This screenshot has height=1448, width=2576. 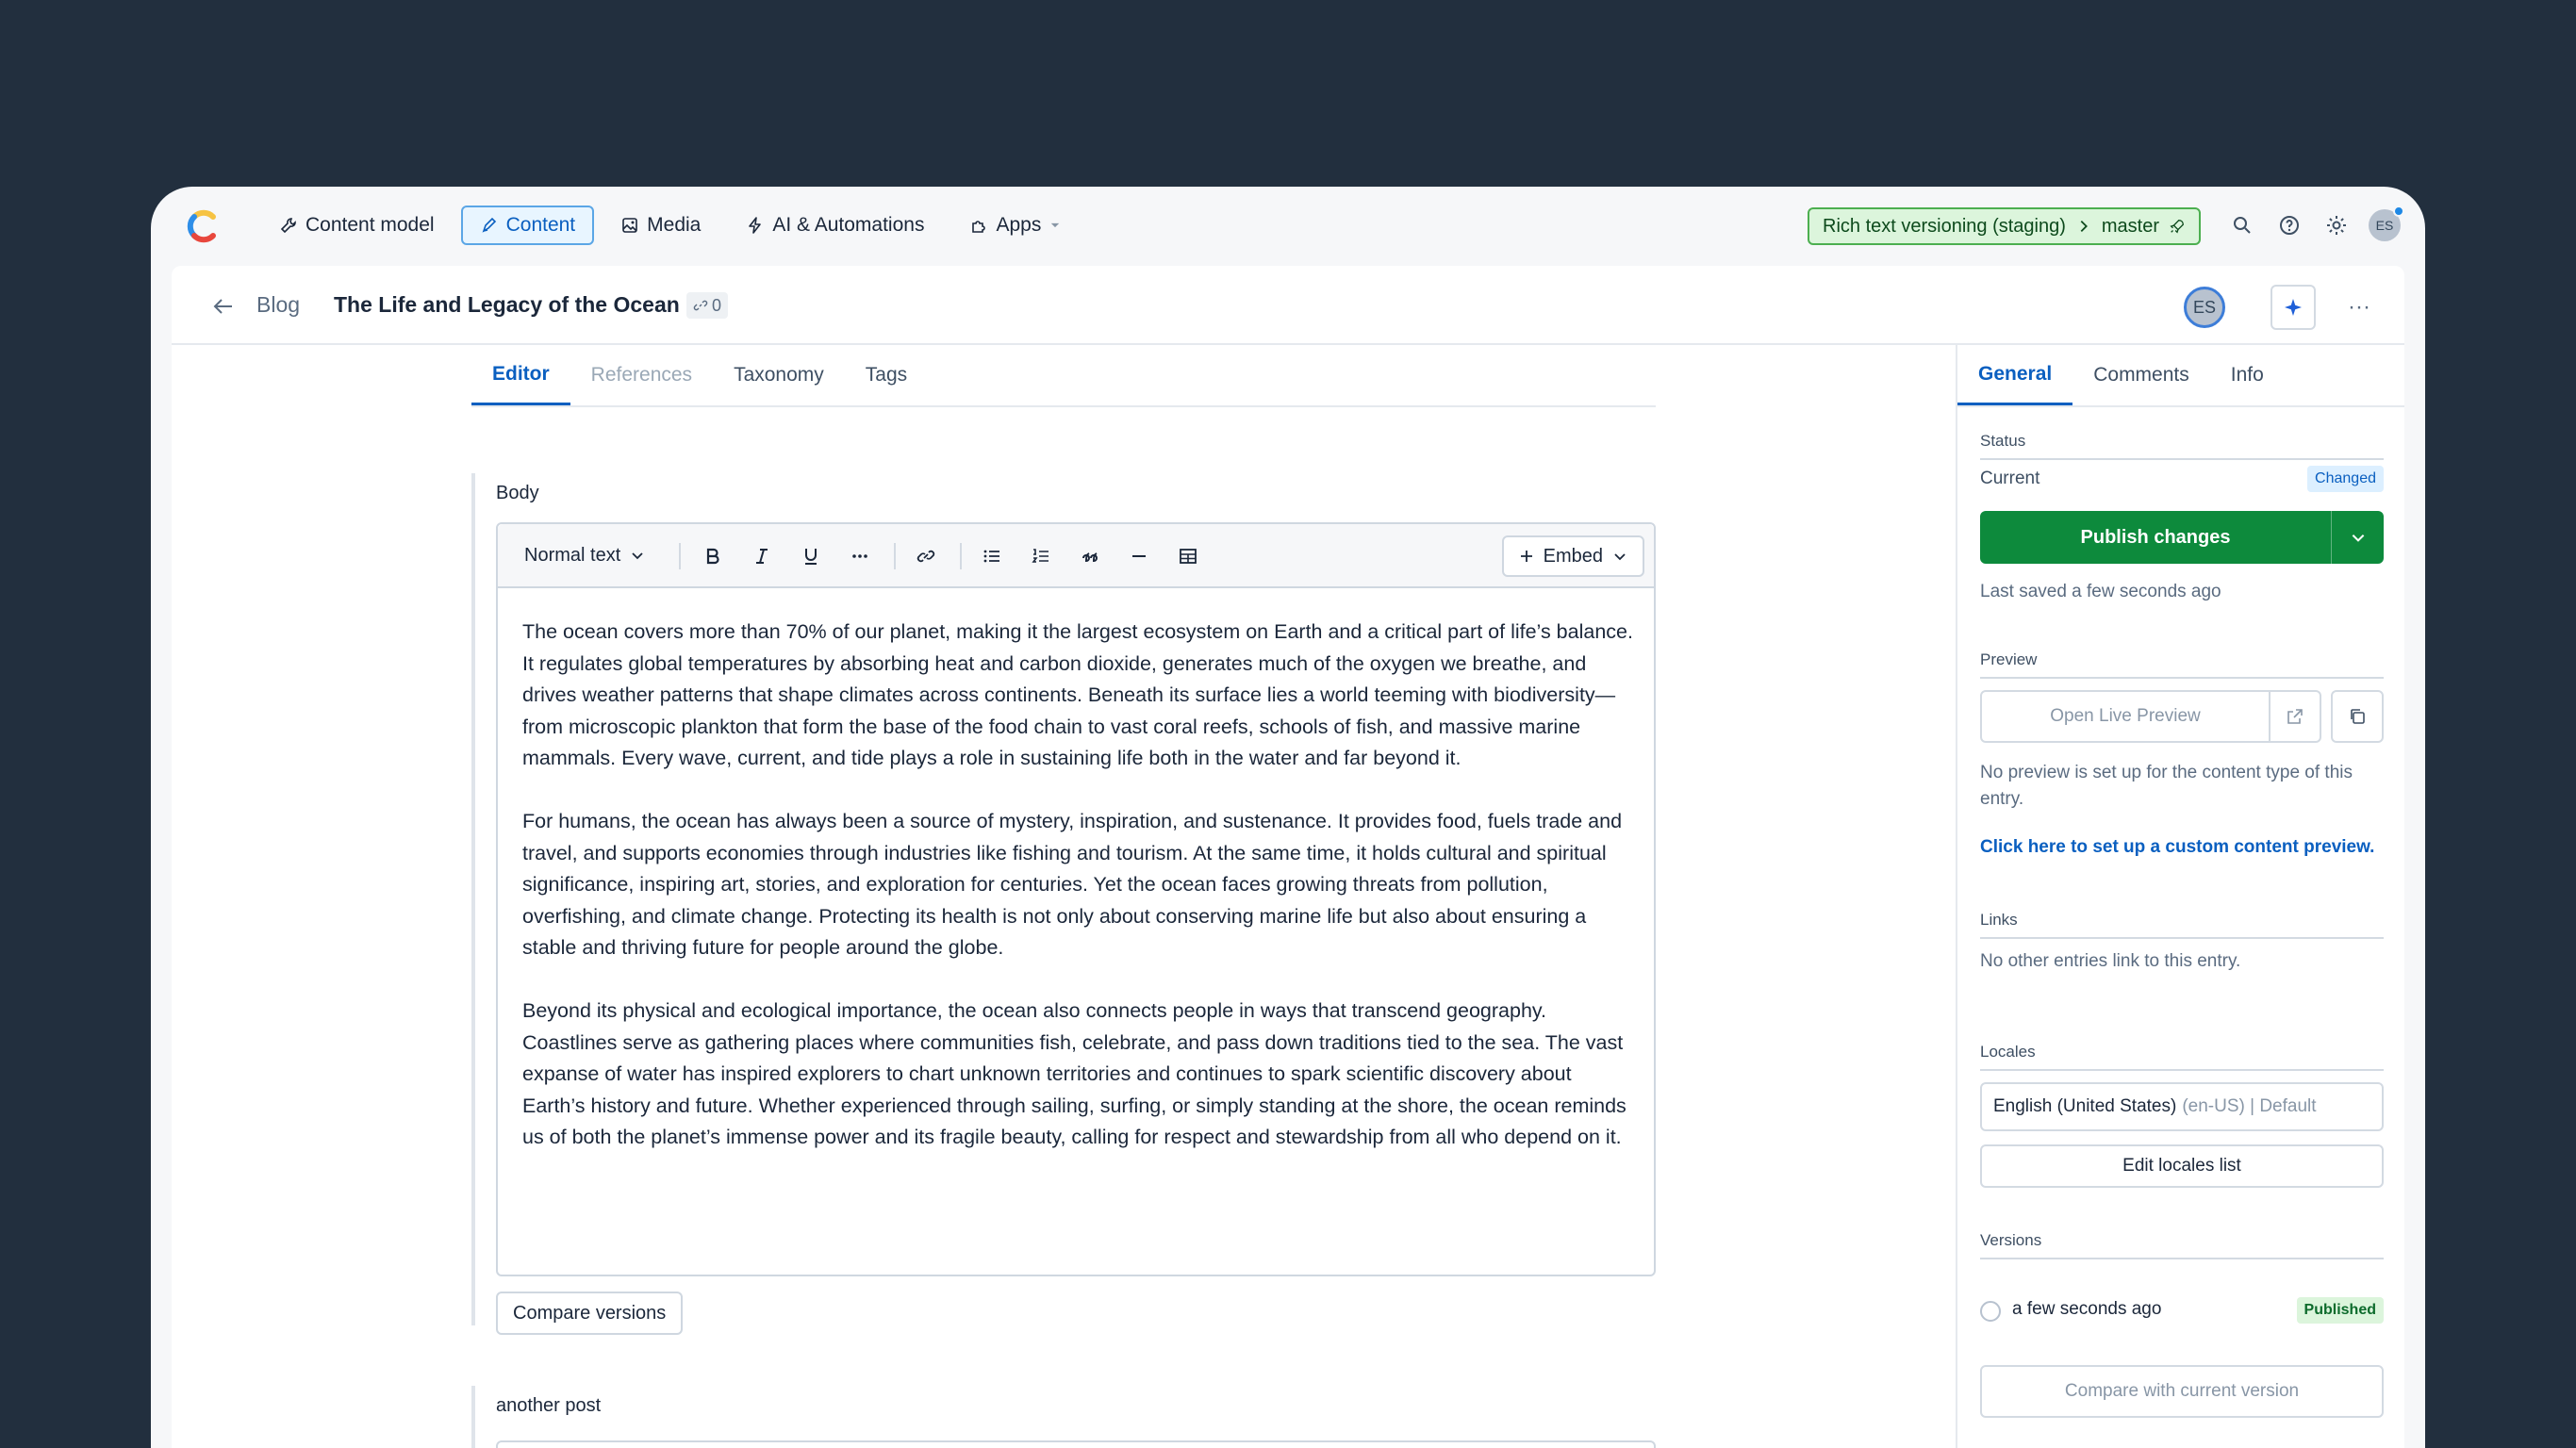 I want to click on ellipsis-icon, so click(x=859, y=556).